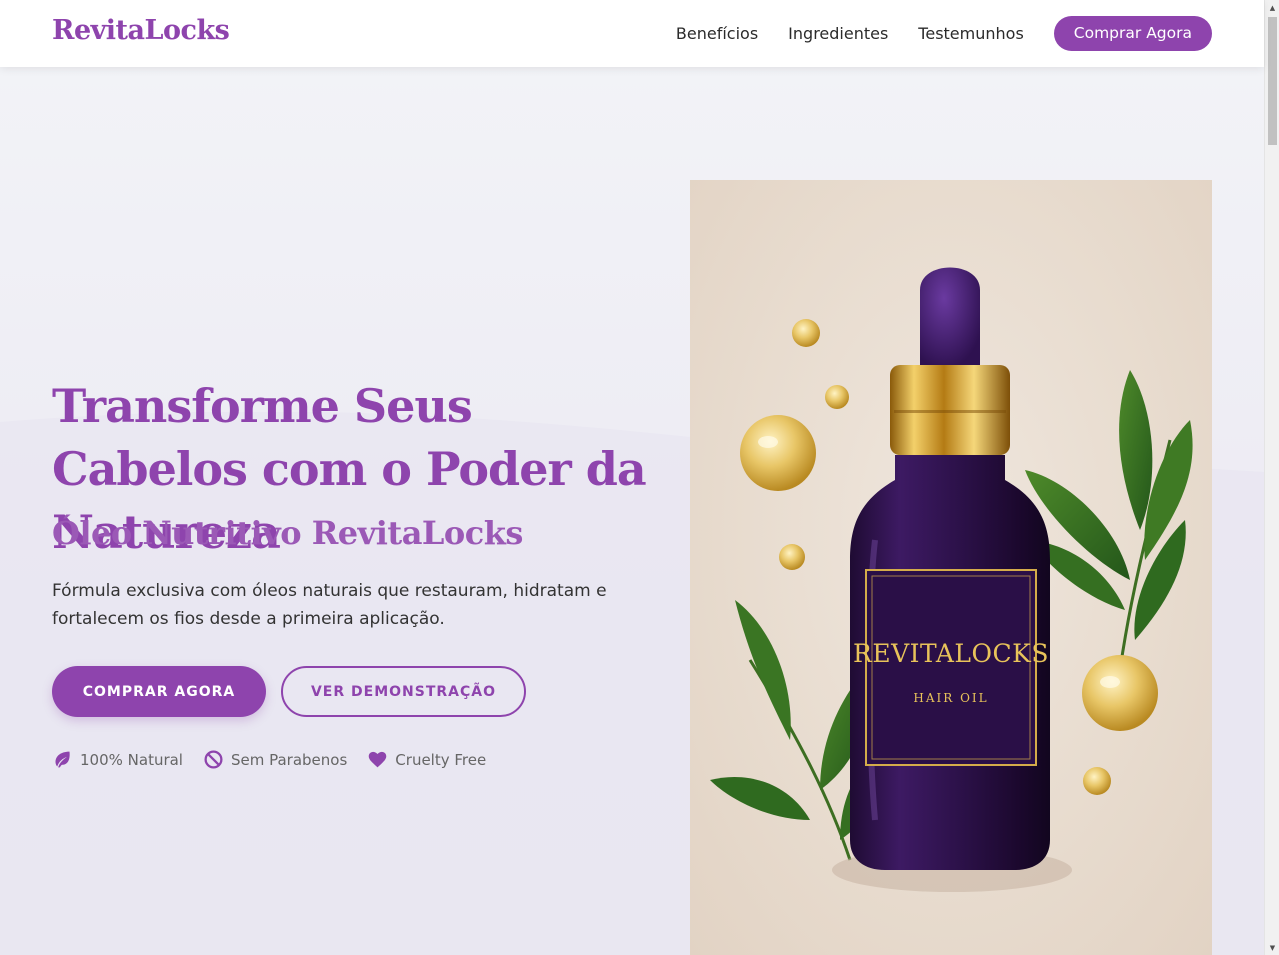  I want to click on leaf-sprig-right, so click(1109, 520).